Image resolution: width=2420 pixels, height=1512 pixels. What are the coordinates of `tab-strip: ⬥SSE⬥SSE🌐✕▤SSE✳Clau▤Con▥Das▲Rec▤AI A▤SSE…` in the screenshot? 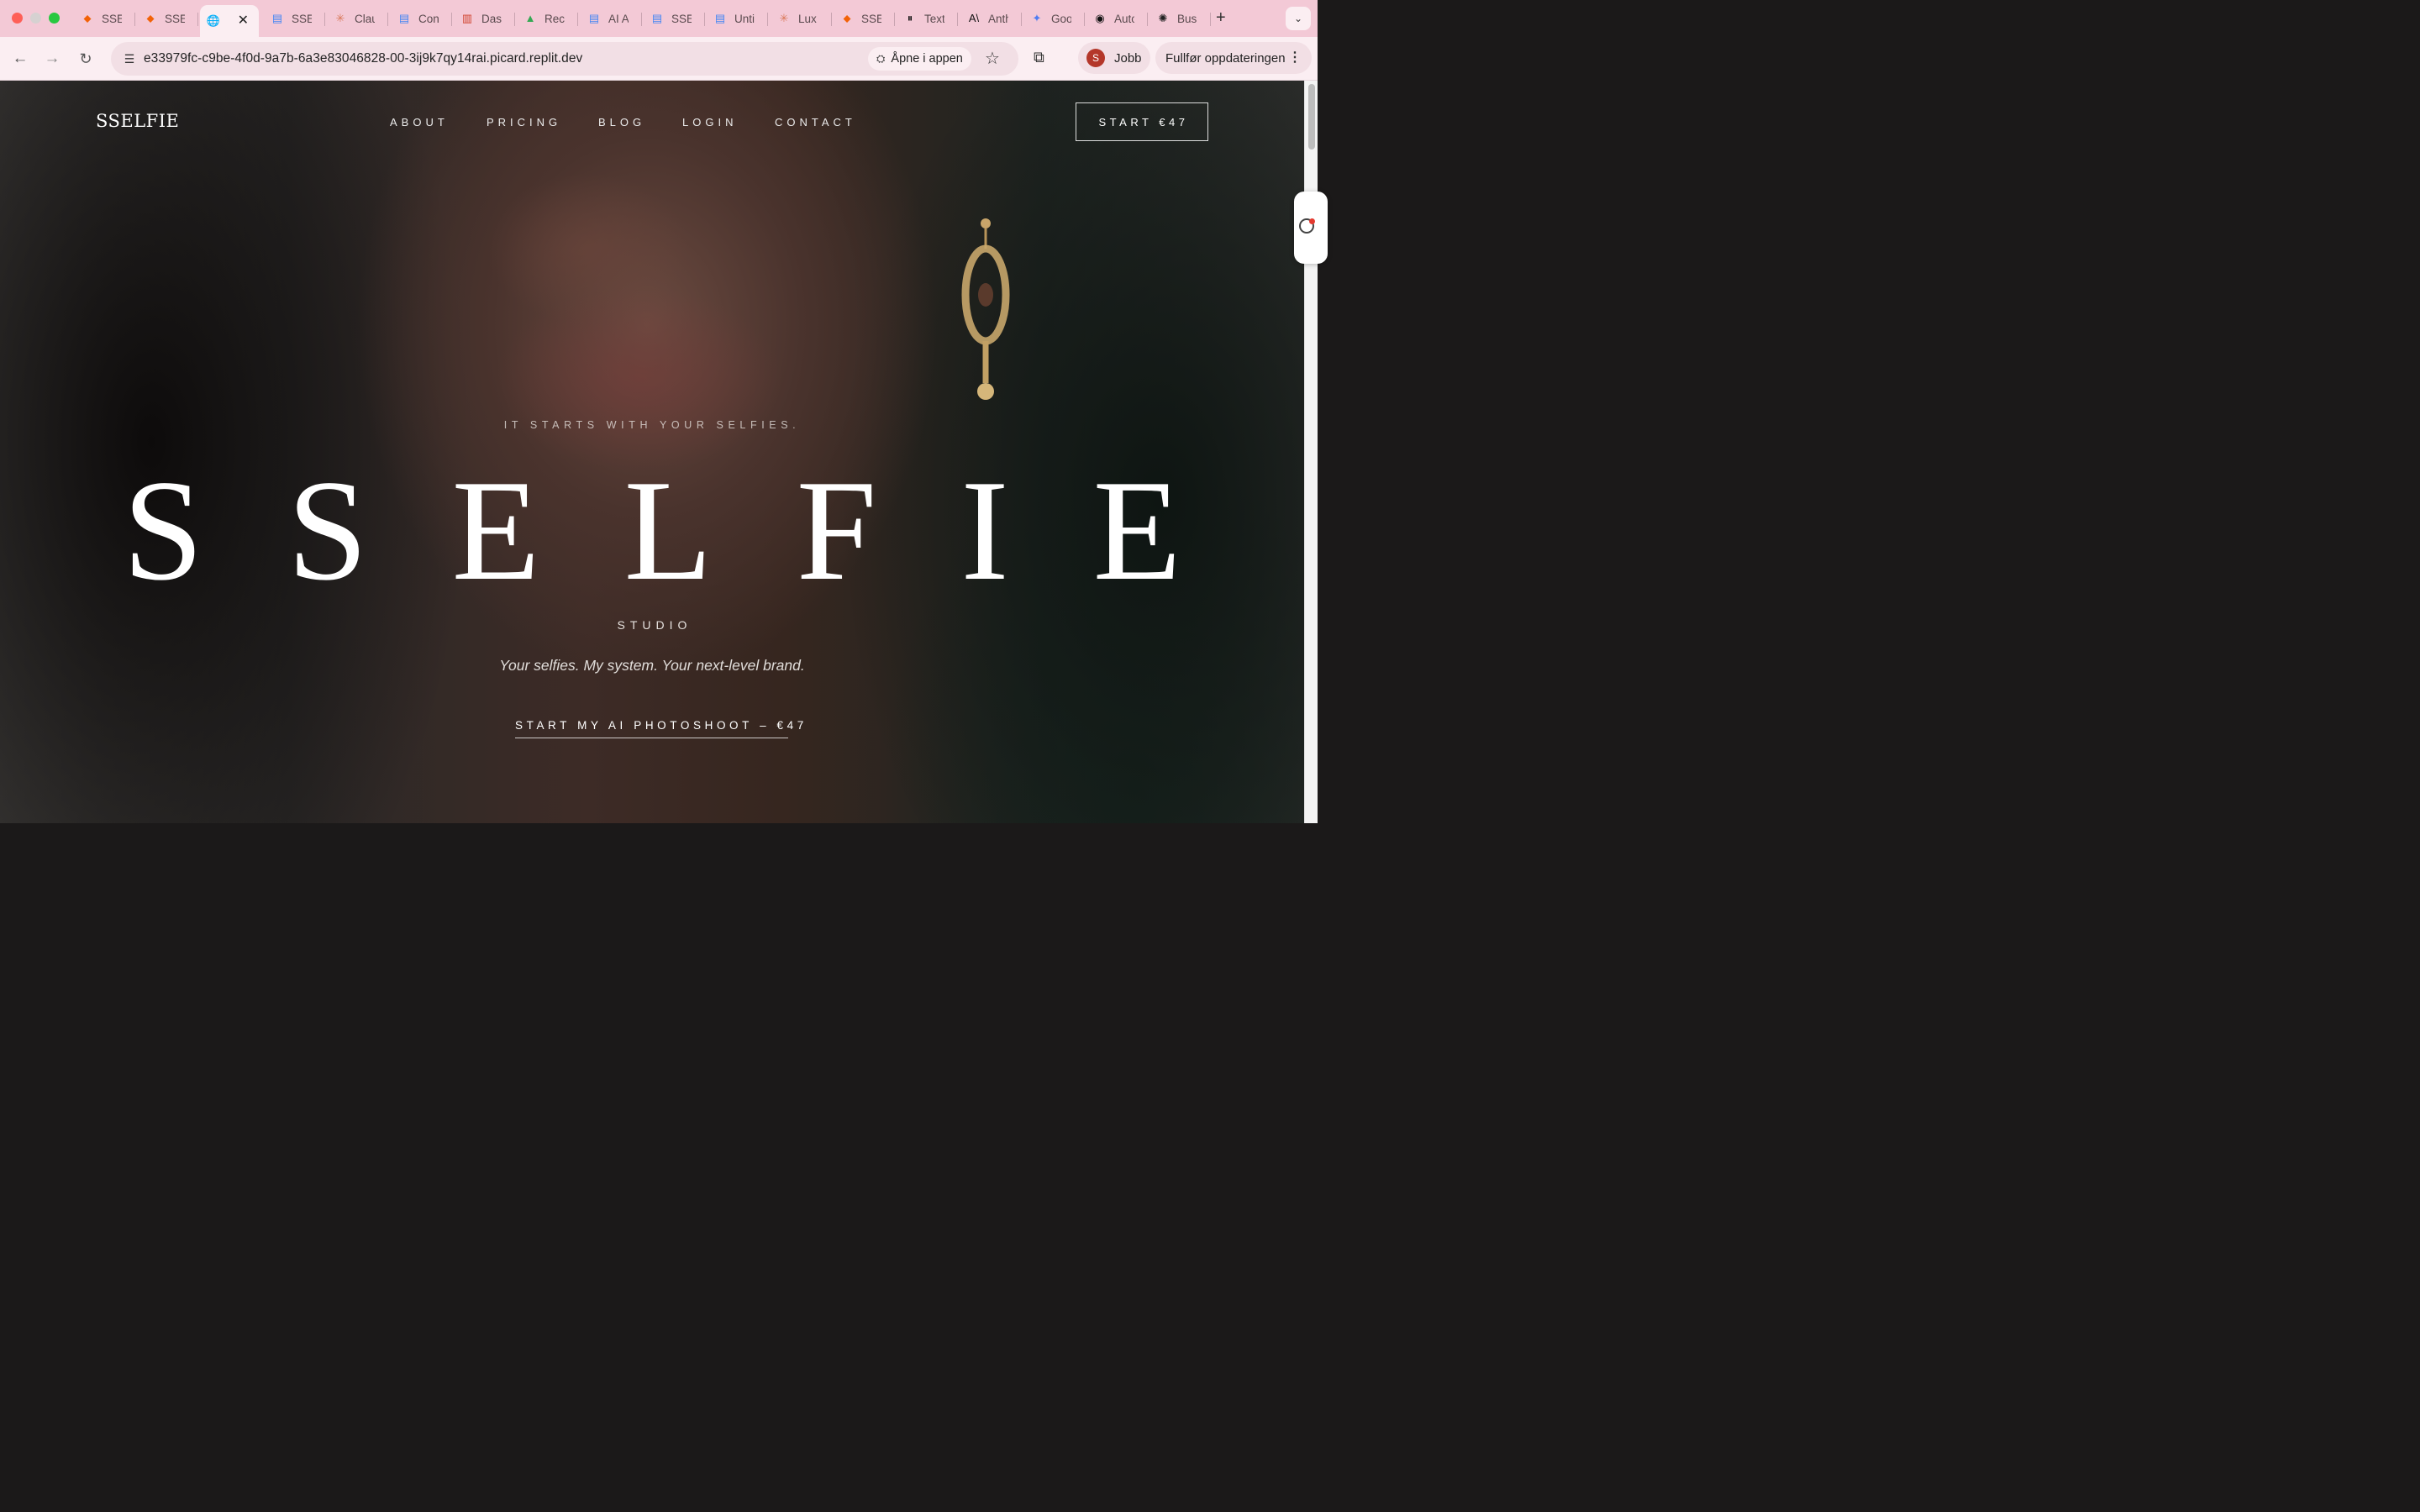 It's located at (659, 18).